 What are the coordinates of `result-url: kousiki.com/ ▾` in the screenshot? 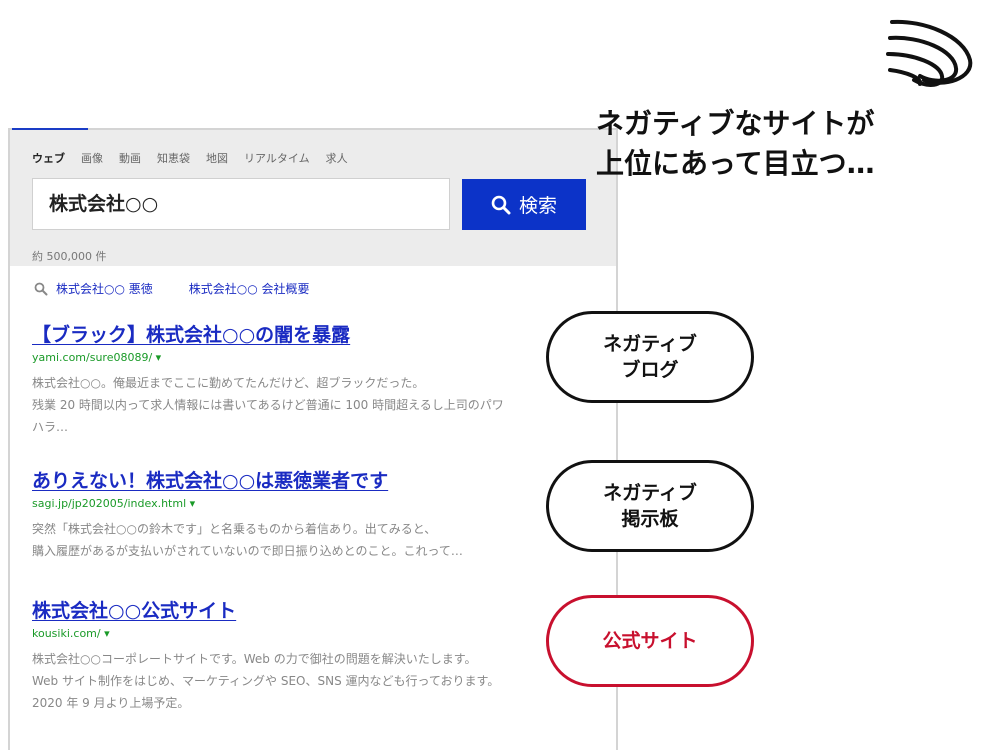 It's located at (312, 633).